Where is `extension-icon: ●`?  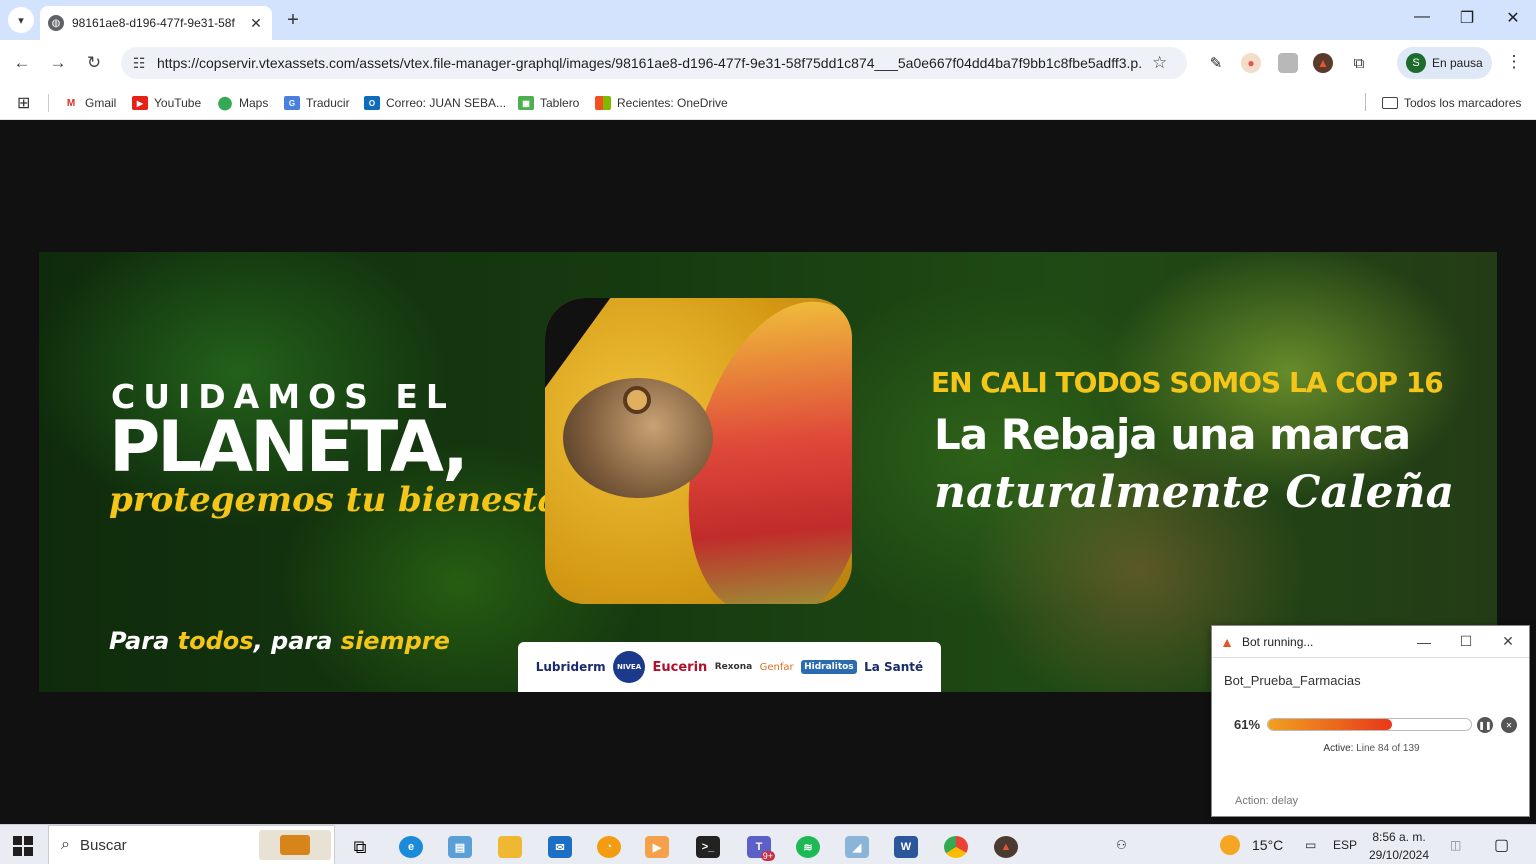 extension-icon: ● is located at coordinates (1251, 63).